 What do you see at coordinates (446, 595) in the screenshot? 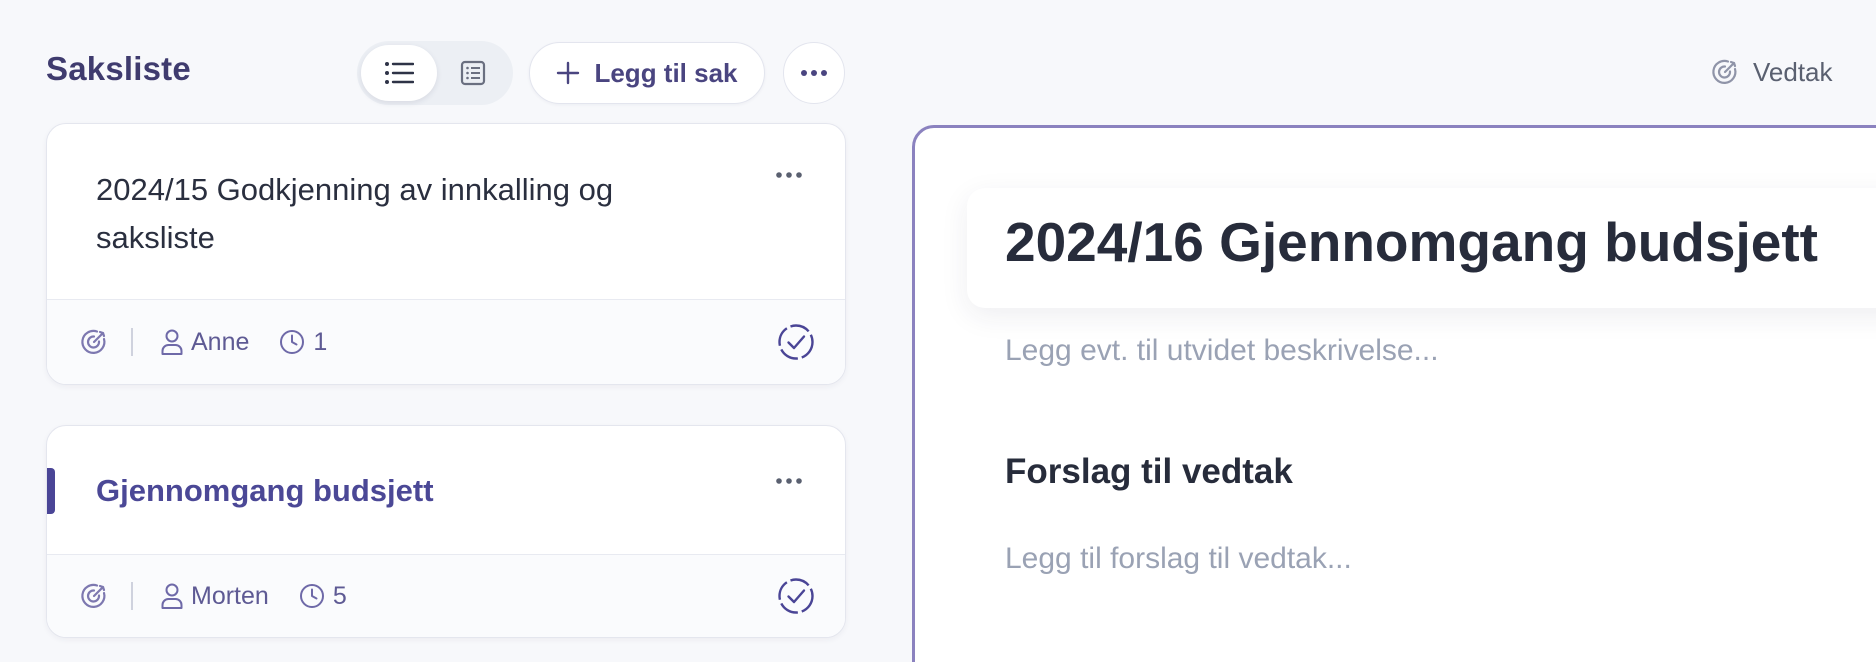
I see `case-card-footer: Morten 5` at bounding box center [446, 595].